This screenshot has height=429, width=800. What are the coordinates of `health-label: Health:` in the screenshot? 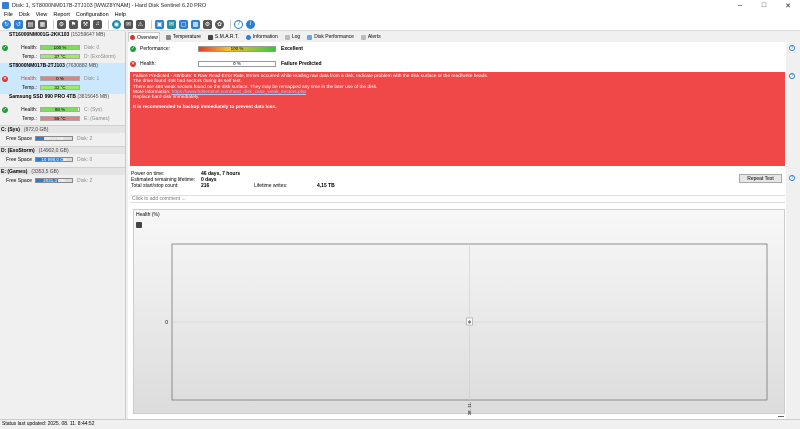 It's located at (29, 47).